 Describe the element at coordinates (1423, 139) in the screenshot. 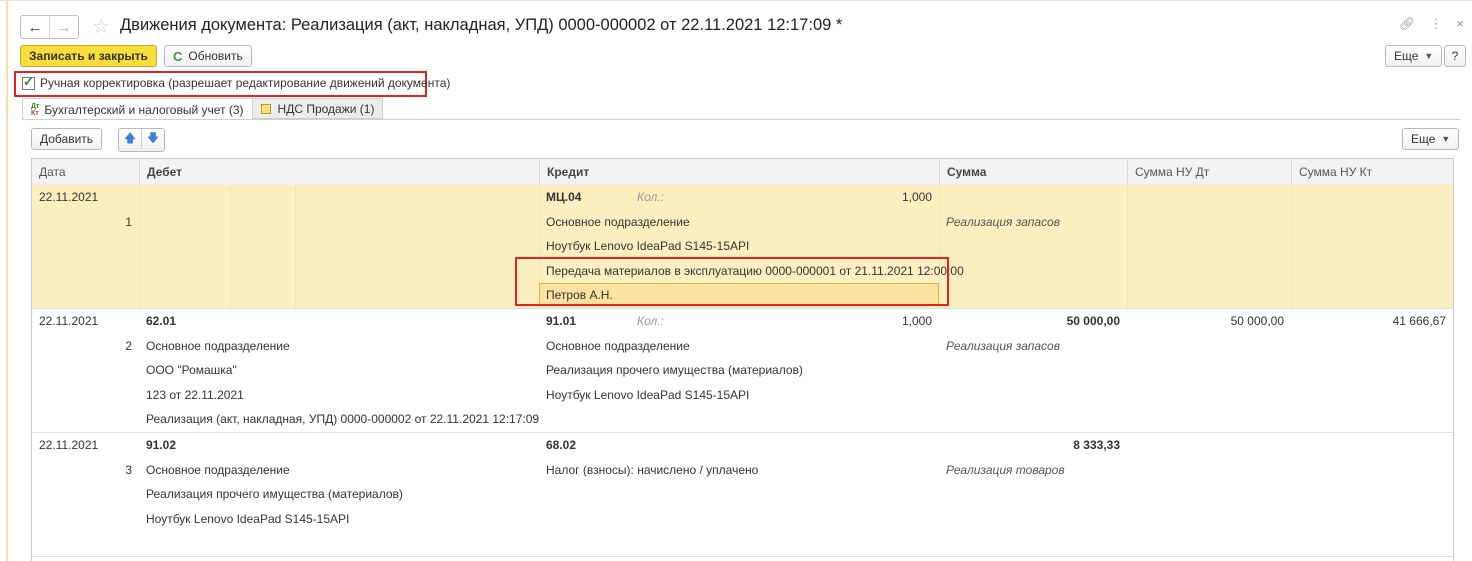

I see `table-more-label: Еще` at that location.